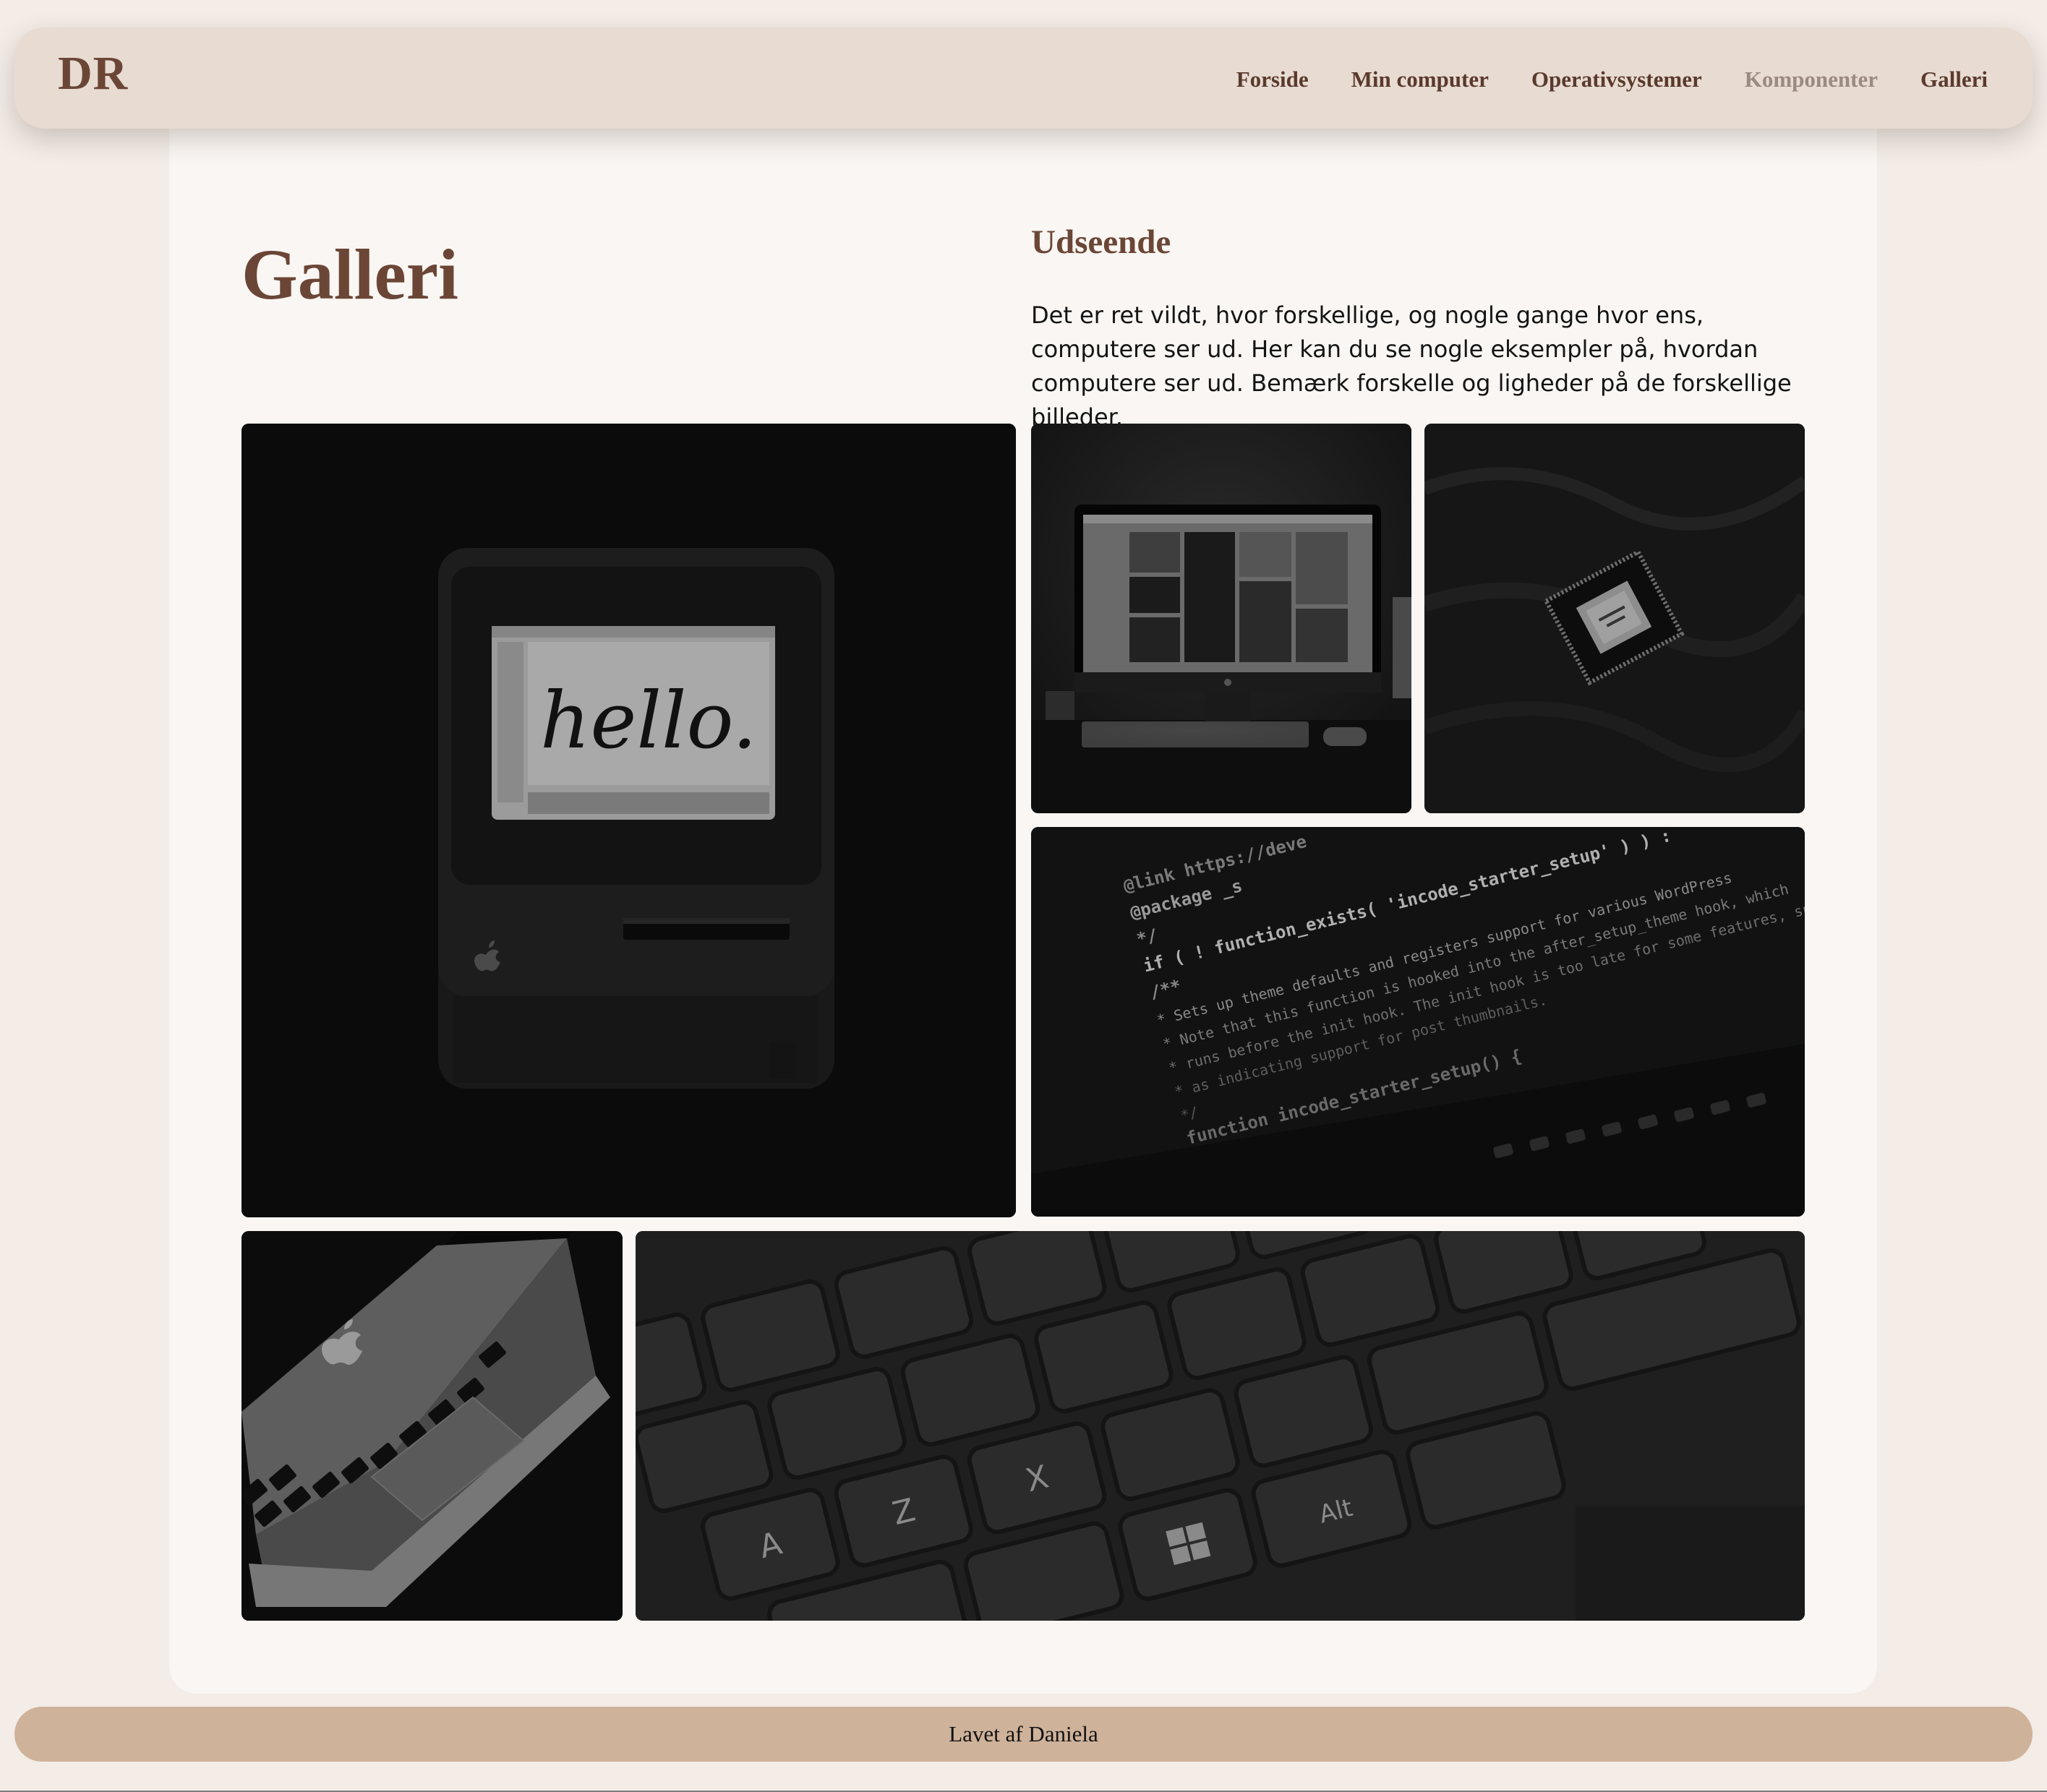 The image size is (2047, 1792). Describe the element at coordinates (1272, 80) in the screenshot. I see `nav-link-forside: Forside` at that location.